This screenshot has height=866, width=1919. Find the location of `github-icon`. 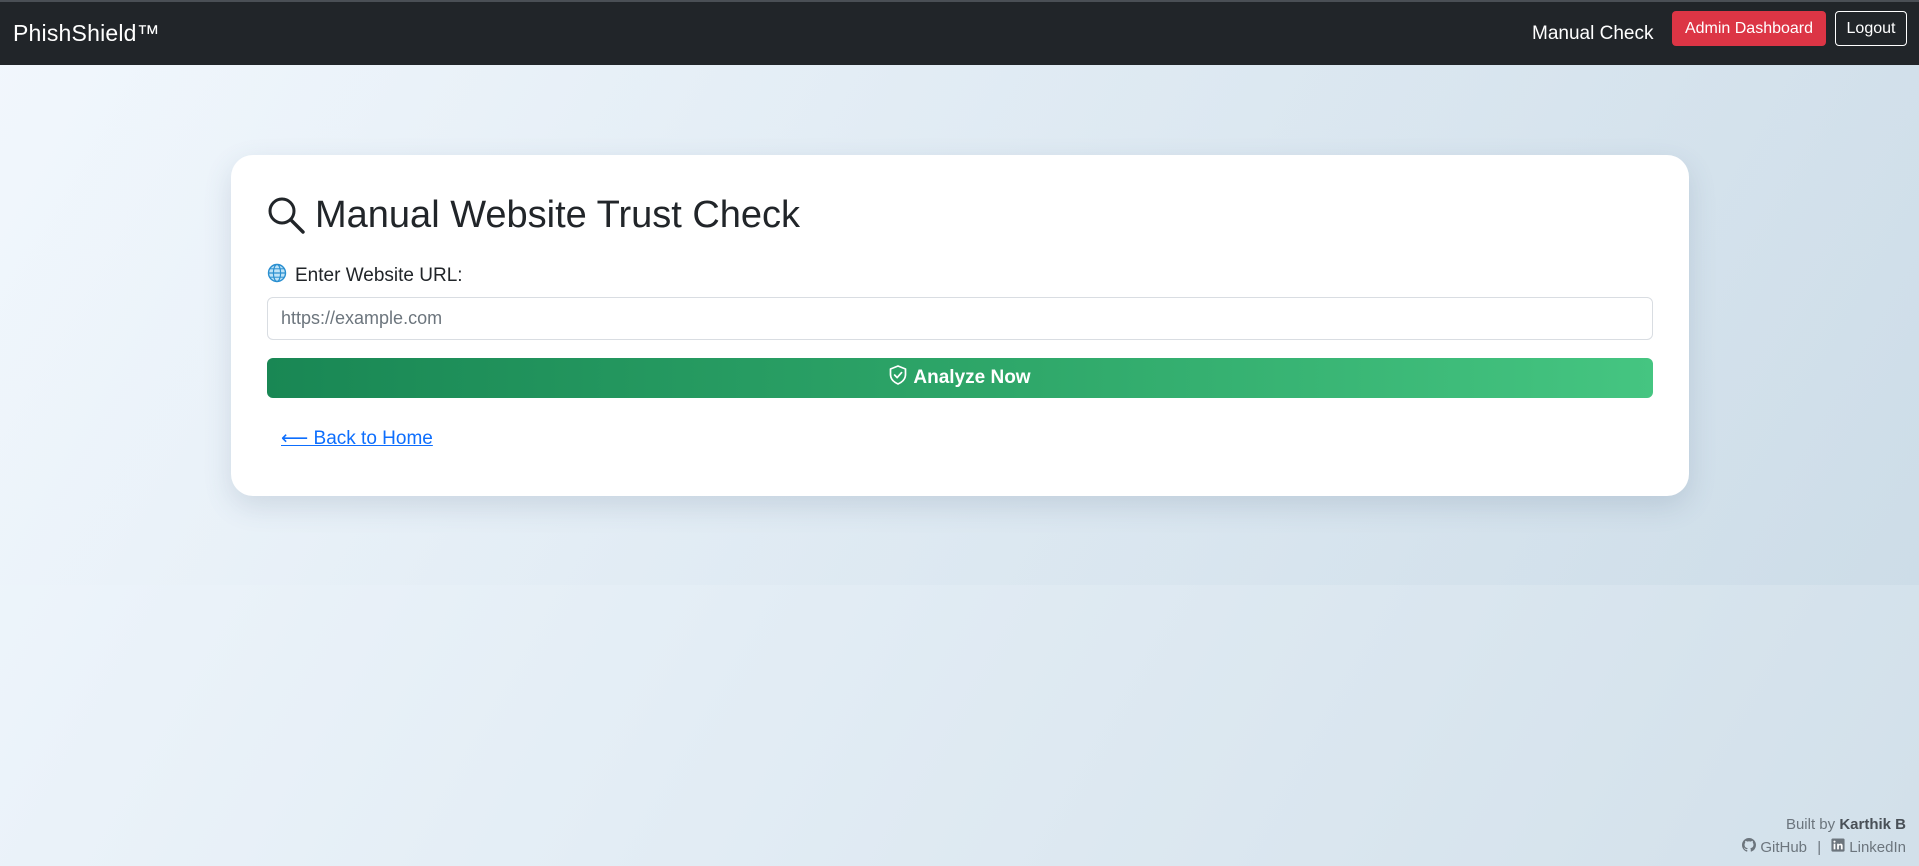

github-icon is located at coordinates (1751, 847).